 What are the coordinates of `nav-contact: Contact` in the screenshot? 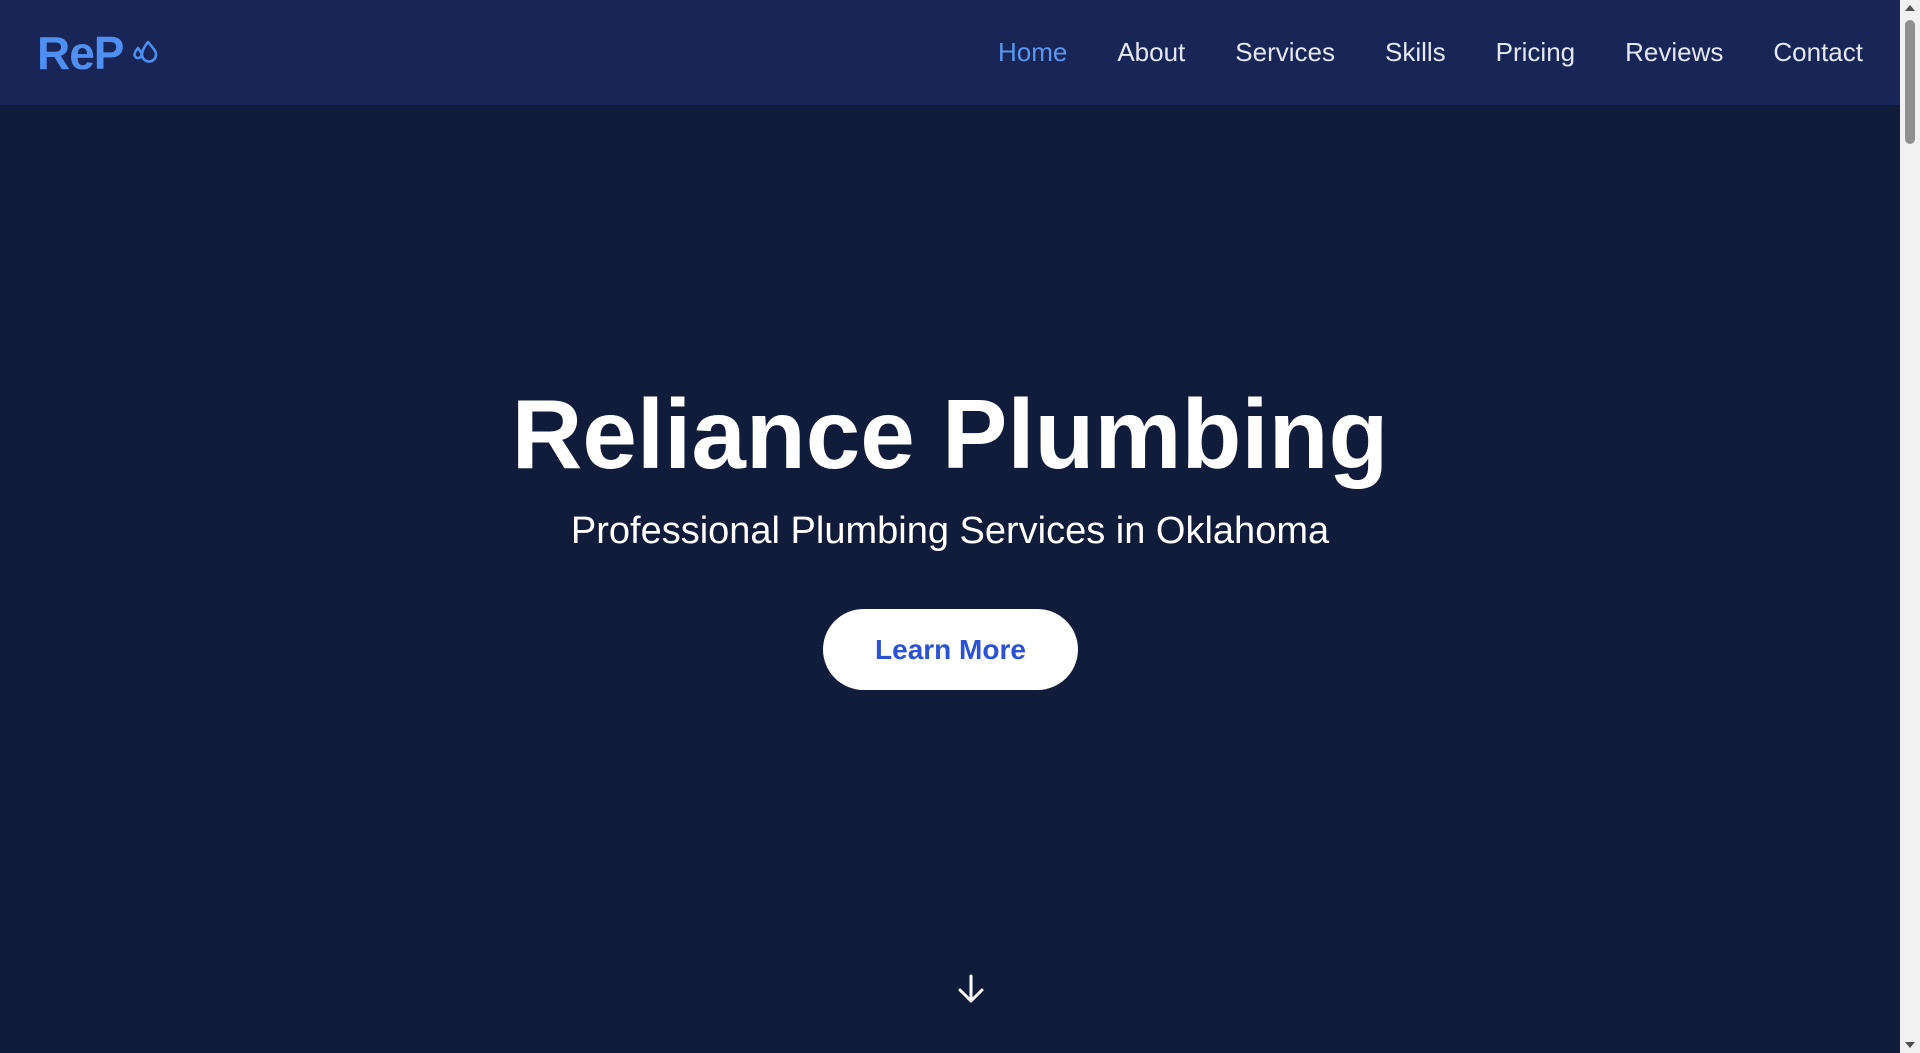 It's located at (1818, 52).